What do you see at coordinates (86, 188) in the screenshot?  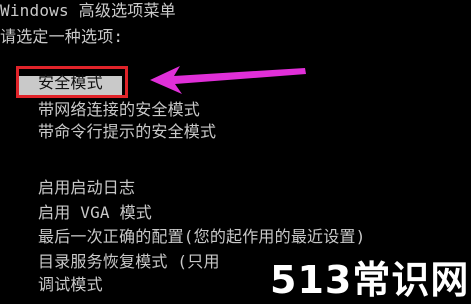 I see `menu-item-boot-logging: 启用启动日志` at bounding box center [86, 188].